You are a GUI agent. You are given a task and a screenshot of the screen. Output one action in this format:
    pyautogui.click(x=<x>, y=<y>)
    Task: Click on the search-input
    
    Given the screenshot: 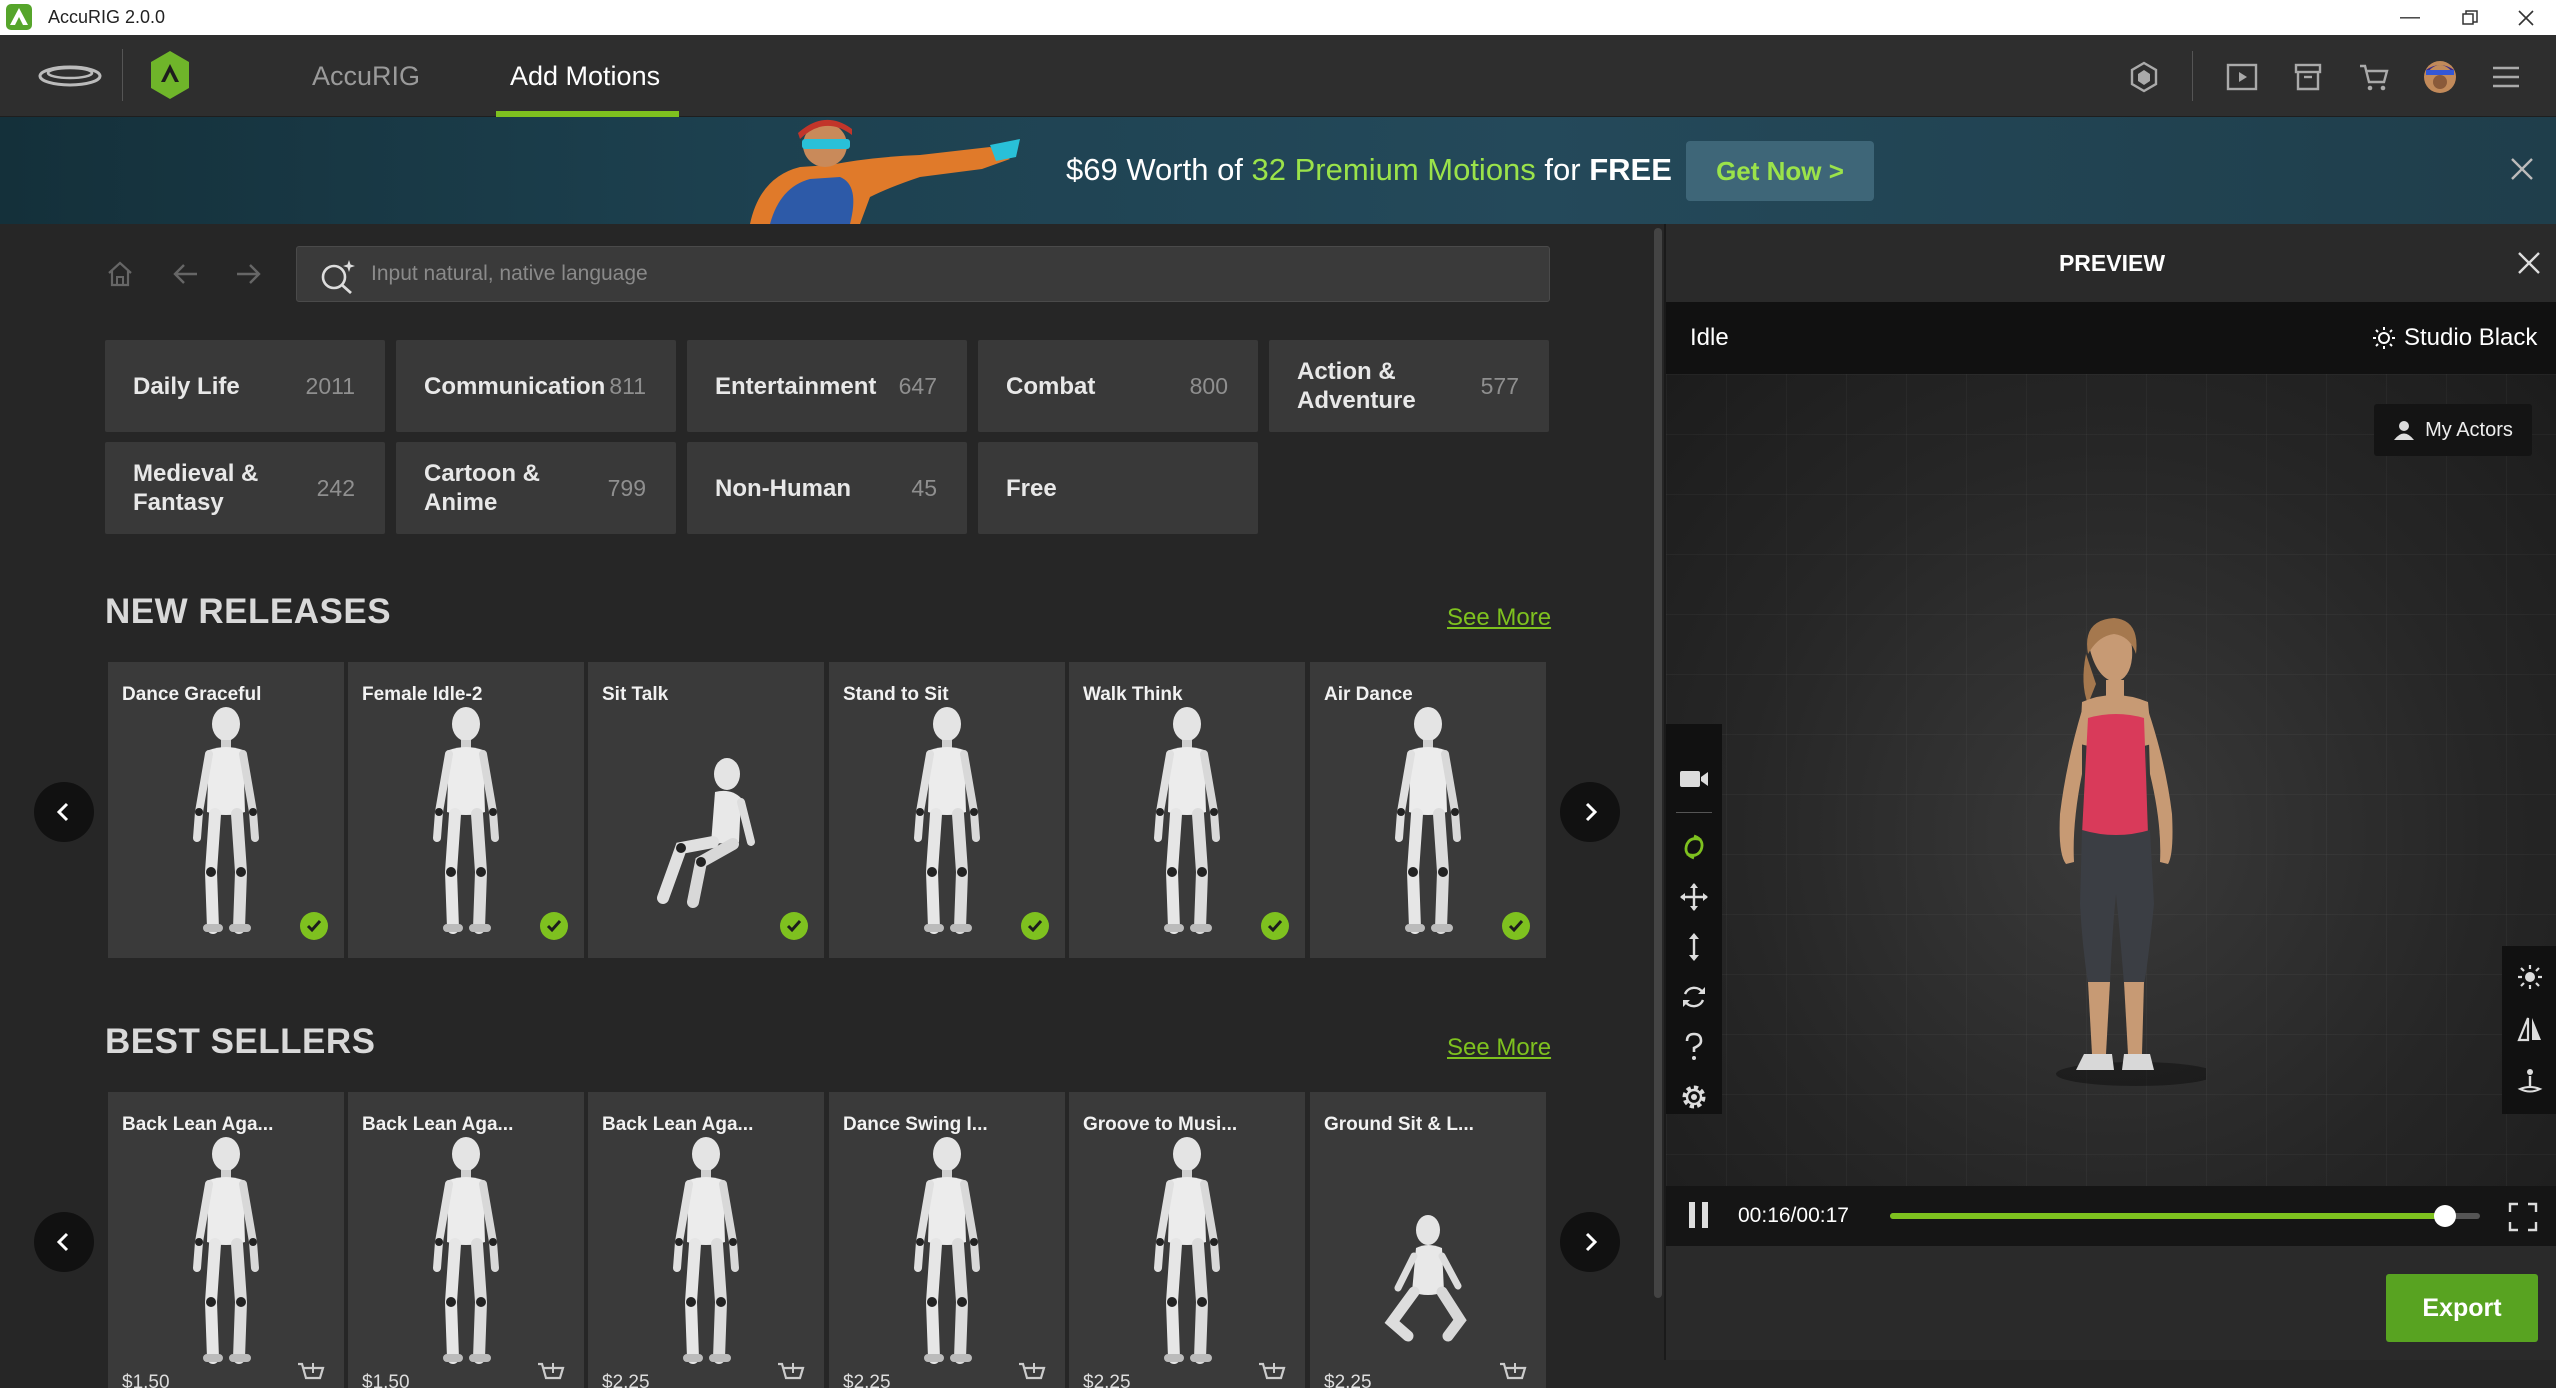 What is the action you would take?
    pyautogui.click(x=951, y=274)
    